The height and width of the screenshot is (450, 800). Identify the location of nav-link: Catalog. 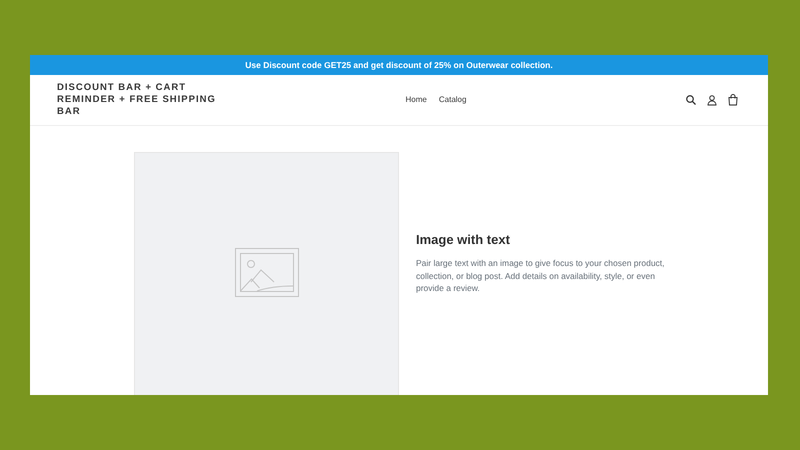
(452, 100).